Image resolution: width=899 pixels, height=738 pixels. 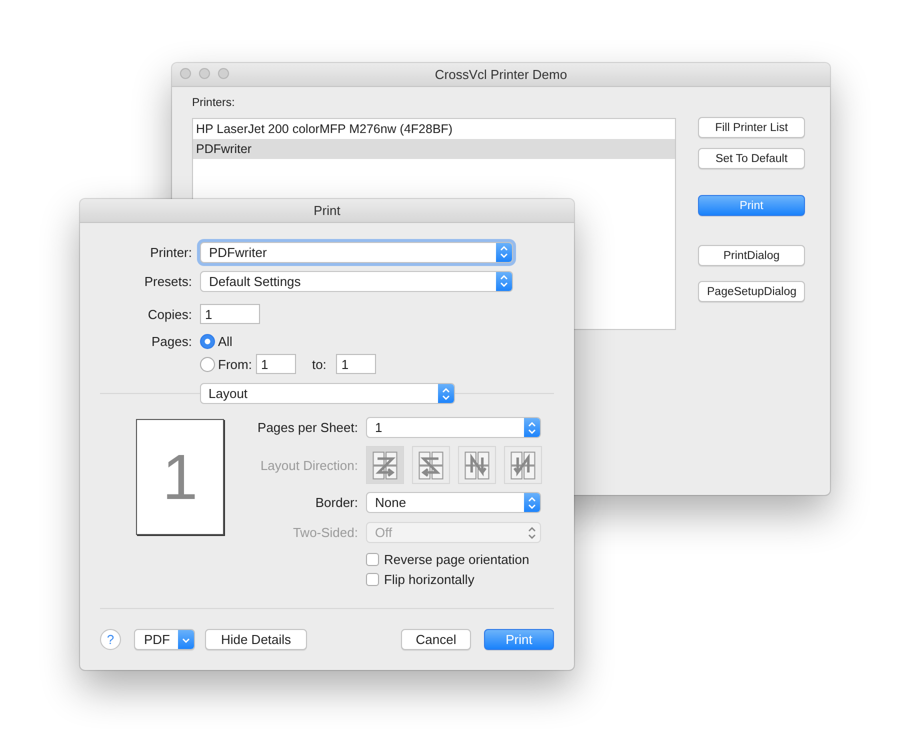 What do you see at coordinates (457, 559) in the screenshot?
I see `checkbox-label: Reverse page orientation` at bounding box center [457, 559].